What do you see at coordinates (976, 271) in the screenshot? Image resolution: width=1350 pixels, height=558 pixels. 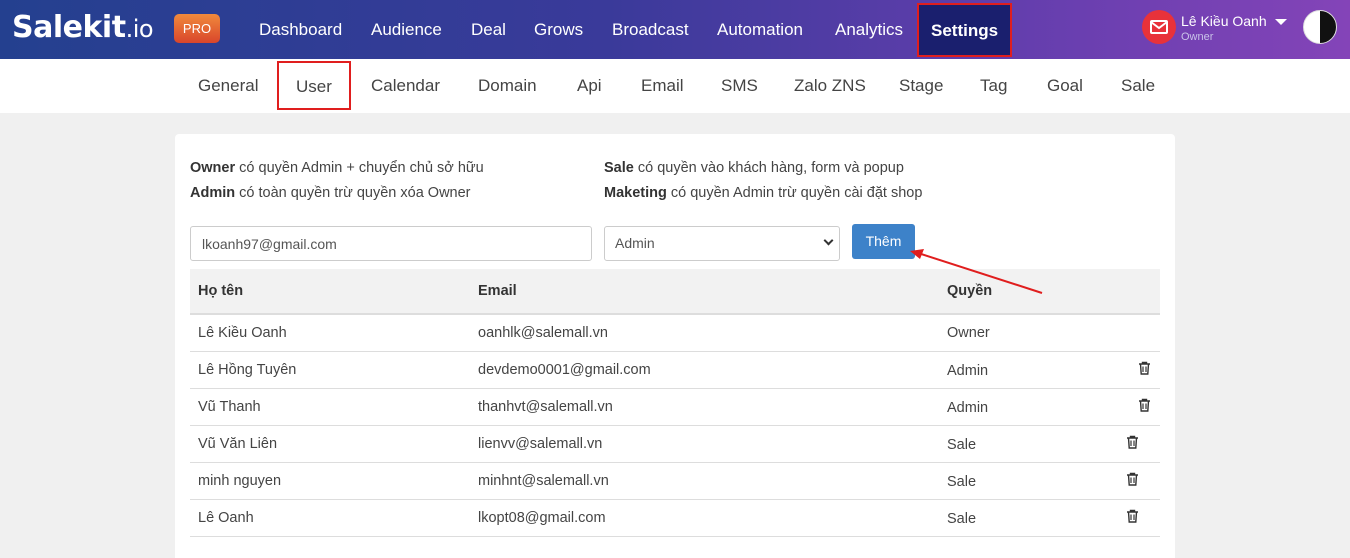 I see `annotation-arrow` at bounding box center [976, 271].